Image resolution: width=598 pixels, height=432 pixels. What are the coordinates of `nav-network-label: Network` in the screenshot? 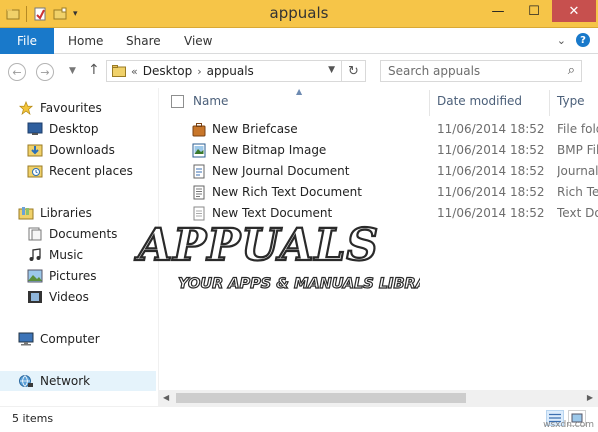 It's located at (65, 381).